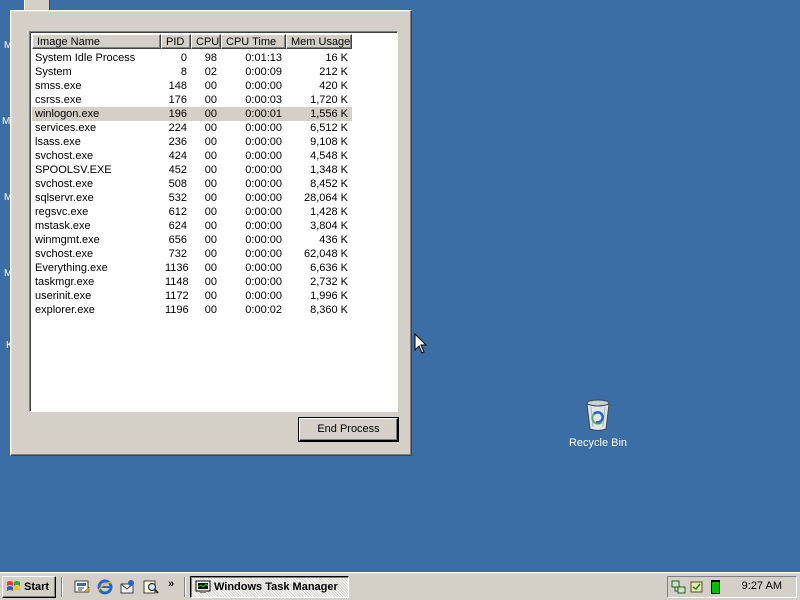 The height and width of the screenshot is (600, 800). Describe the element at coordinates (192, 114) in the screenshot. I see `table-row: winlogon.exe 196 00 0:00:01 1,556 K` at that location.